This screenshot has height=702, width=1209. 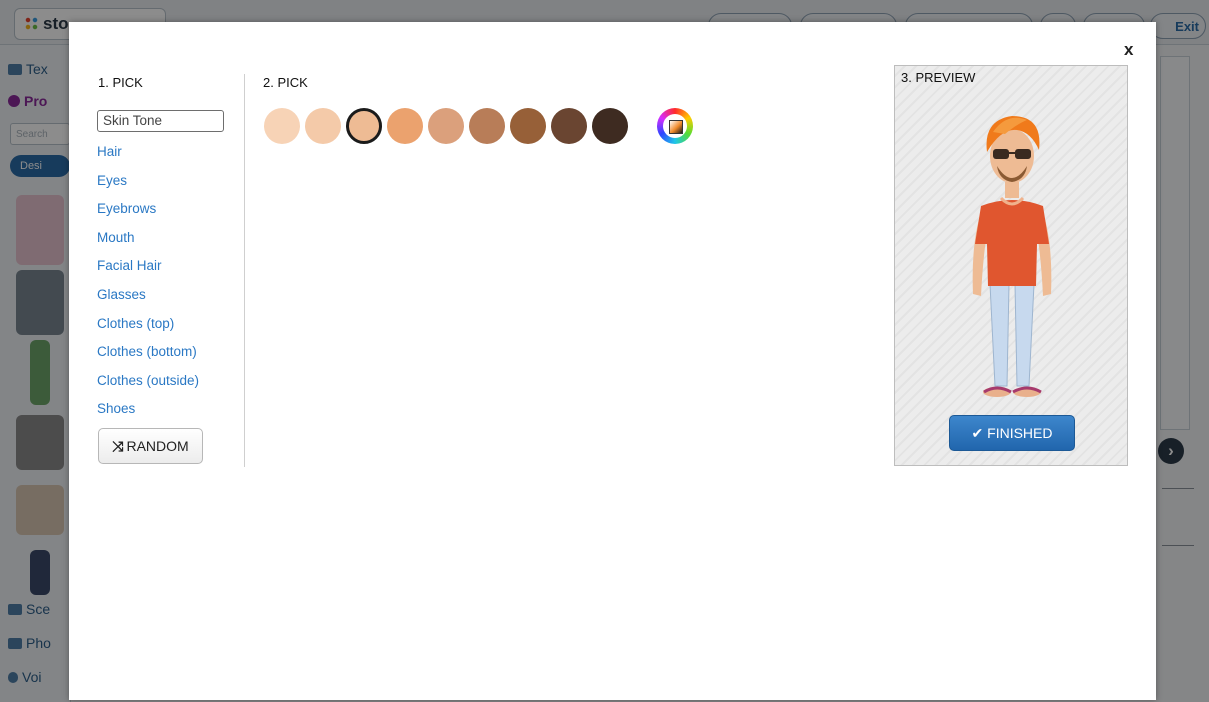 I want to click on step1-heading: 1. PICK, so click(x=120, y=82).